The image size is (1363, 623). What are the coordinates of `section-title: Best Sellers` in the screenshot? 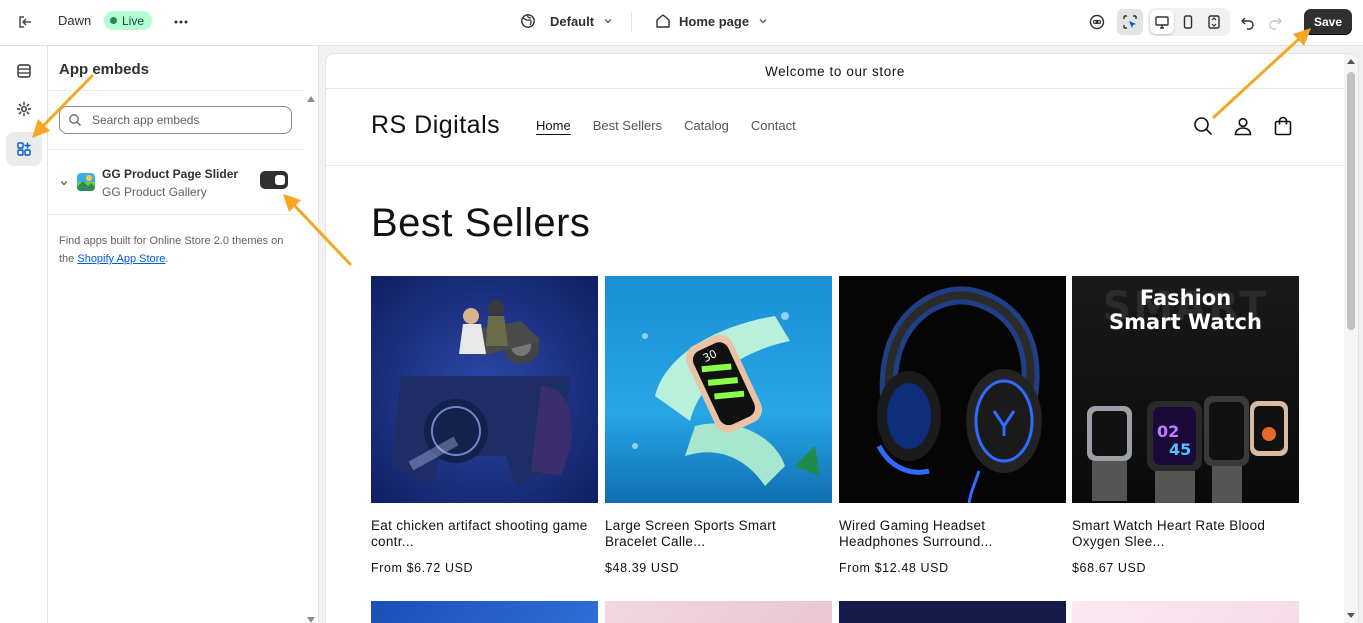 It's located at (481, 223).